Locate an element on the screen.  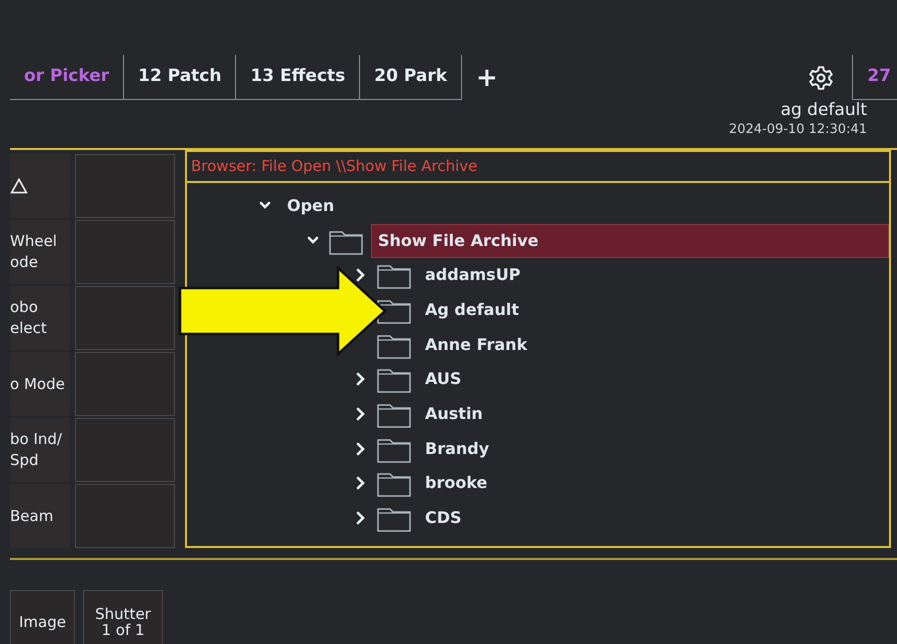
tab: 20 Park is located at coordinates (411, 77).